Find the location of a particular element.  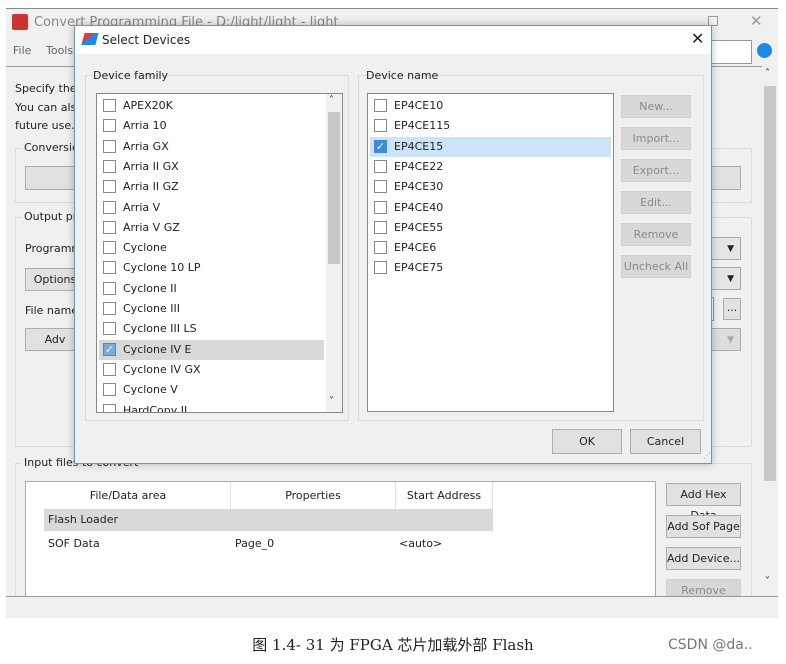

menu-file: File is located at coordinates (22, 50).